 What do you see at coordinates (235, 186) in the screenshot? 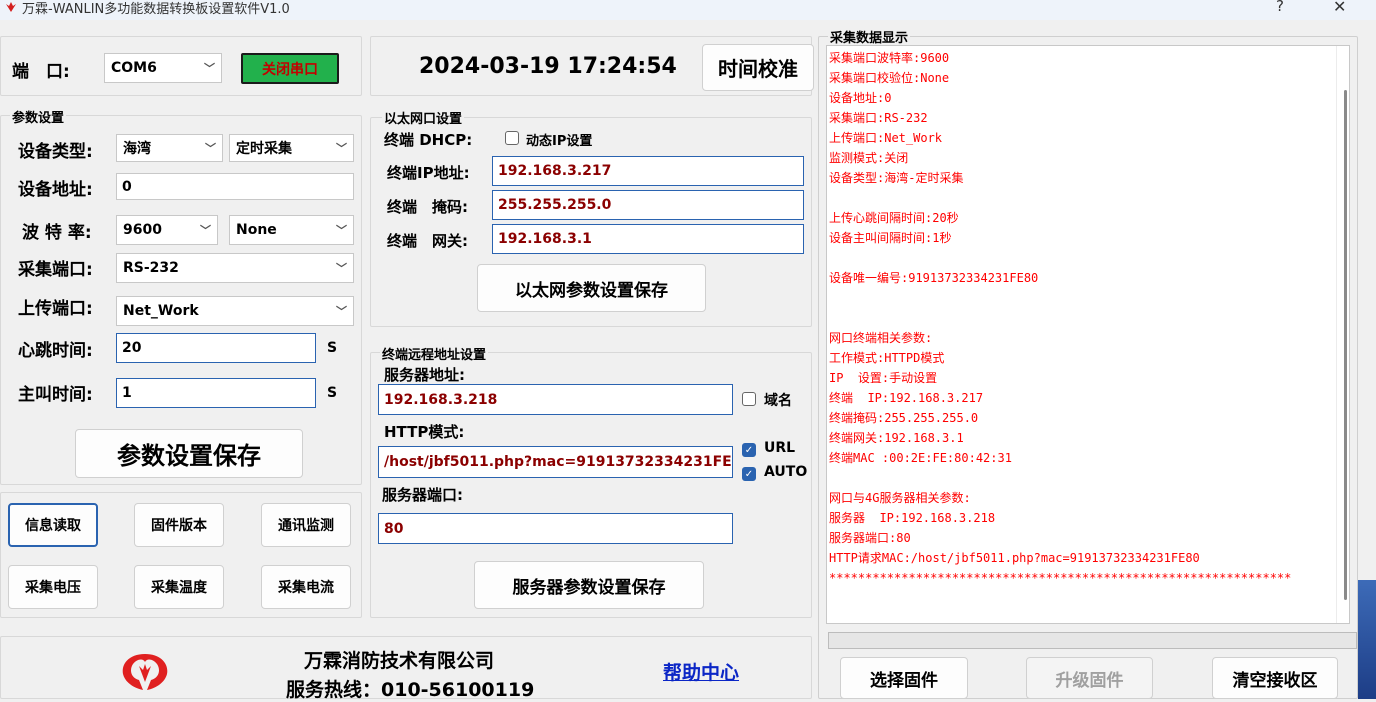
I see `device-addr-input: 0` at bounding box center [235, 186].